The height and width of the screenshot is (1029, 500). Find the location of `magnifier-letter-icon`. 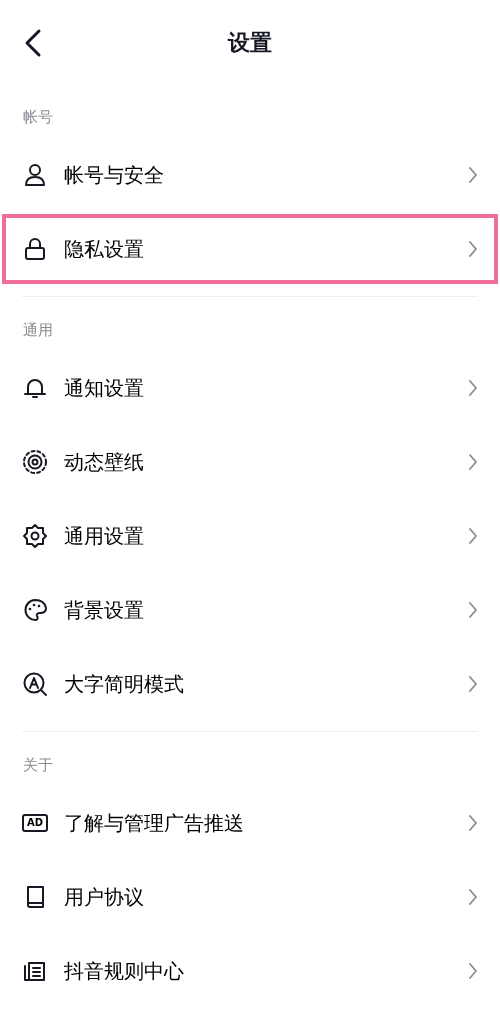

magnifier-letter-icon is located at coordinates (35, 684).